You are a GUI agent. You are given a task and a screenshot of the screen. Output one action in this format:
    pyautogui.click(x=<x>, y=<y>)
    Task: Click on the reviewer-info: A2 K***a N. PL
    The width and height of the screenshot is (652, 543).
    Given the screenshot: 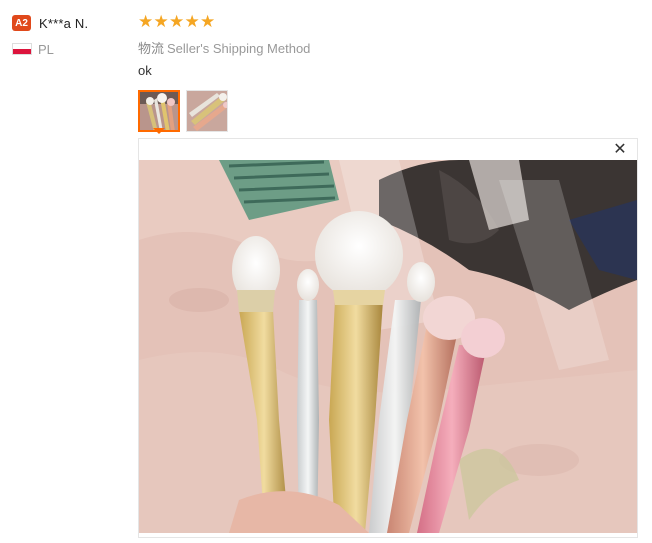 What is the action you would take?
    pyautogui.click(x=72, y=35)
    